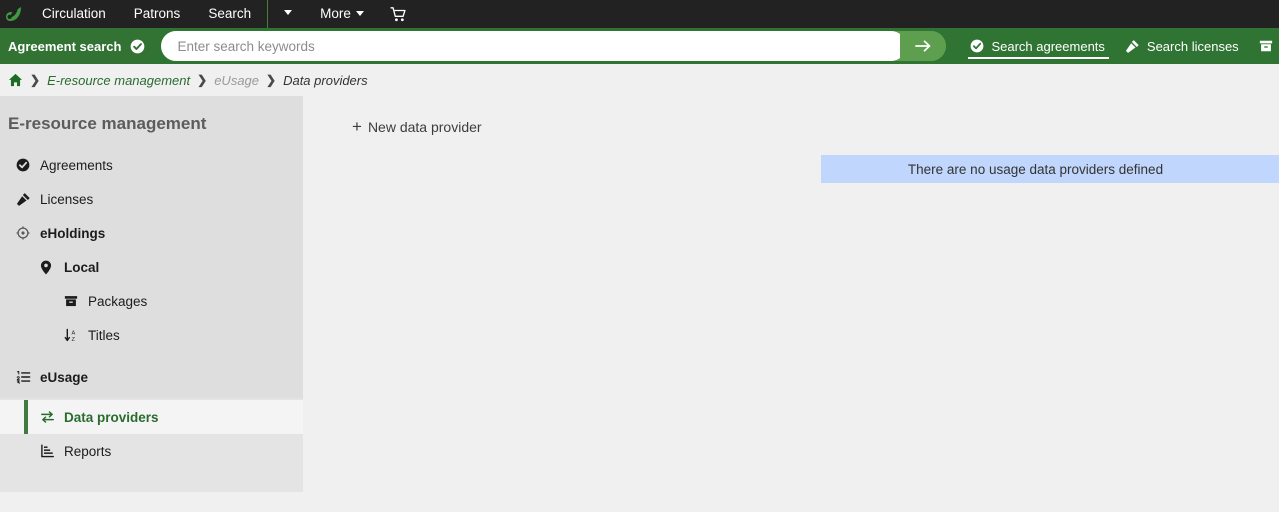 The height and width of the screenshot is (512, 1279). What do you see at coordinates (151, 451) in the screenshot?
I see `sidebar-item-reports: Reports` at bounding box center [151, 451].